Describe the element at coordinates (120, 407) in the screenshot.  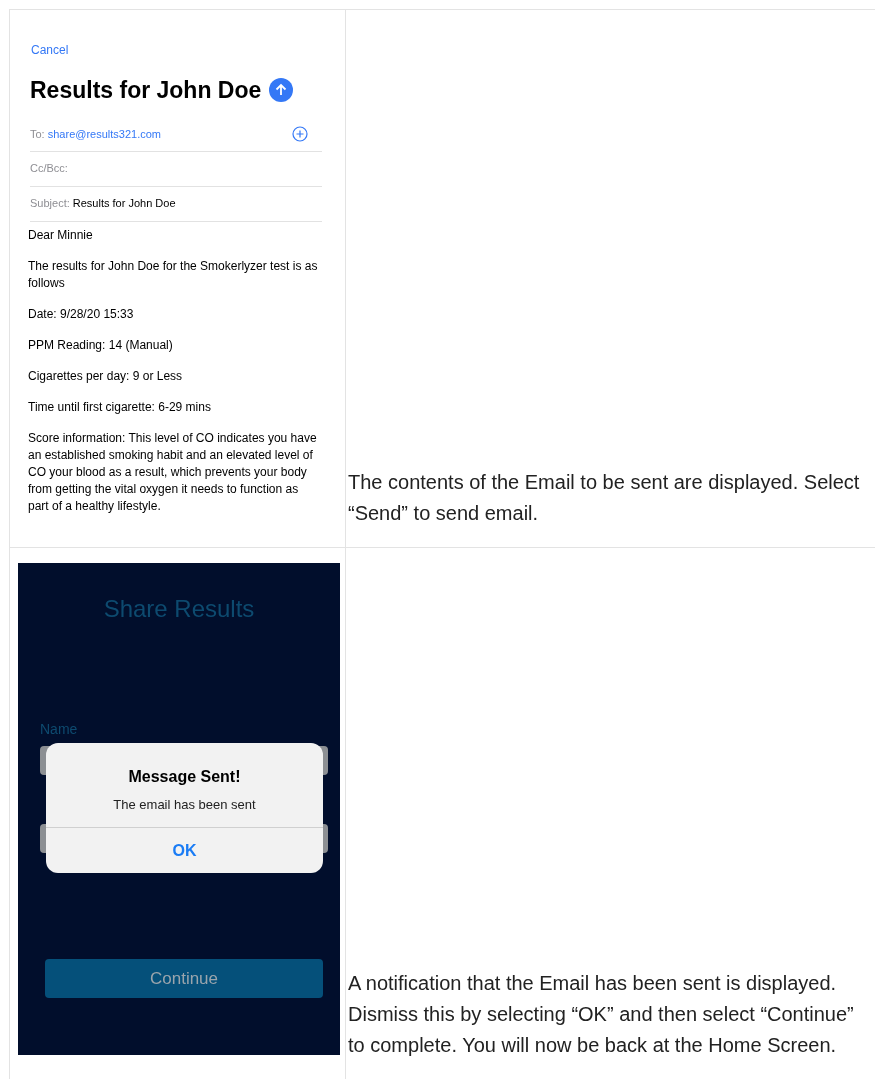
I see `body-paragraph: Time until first cigarette: 6-29 mins` at that location.